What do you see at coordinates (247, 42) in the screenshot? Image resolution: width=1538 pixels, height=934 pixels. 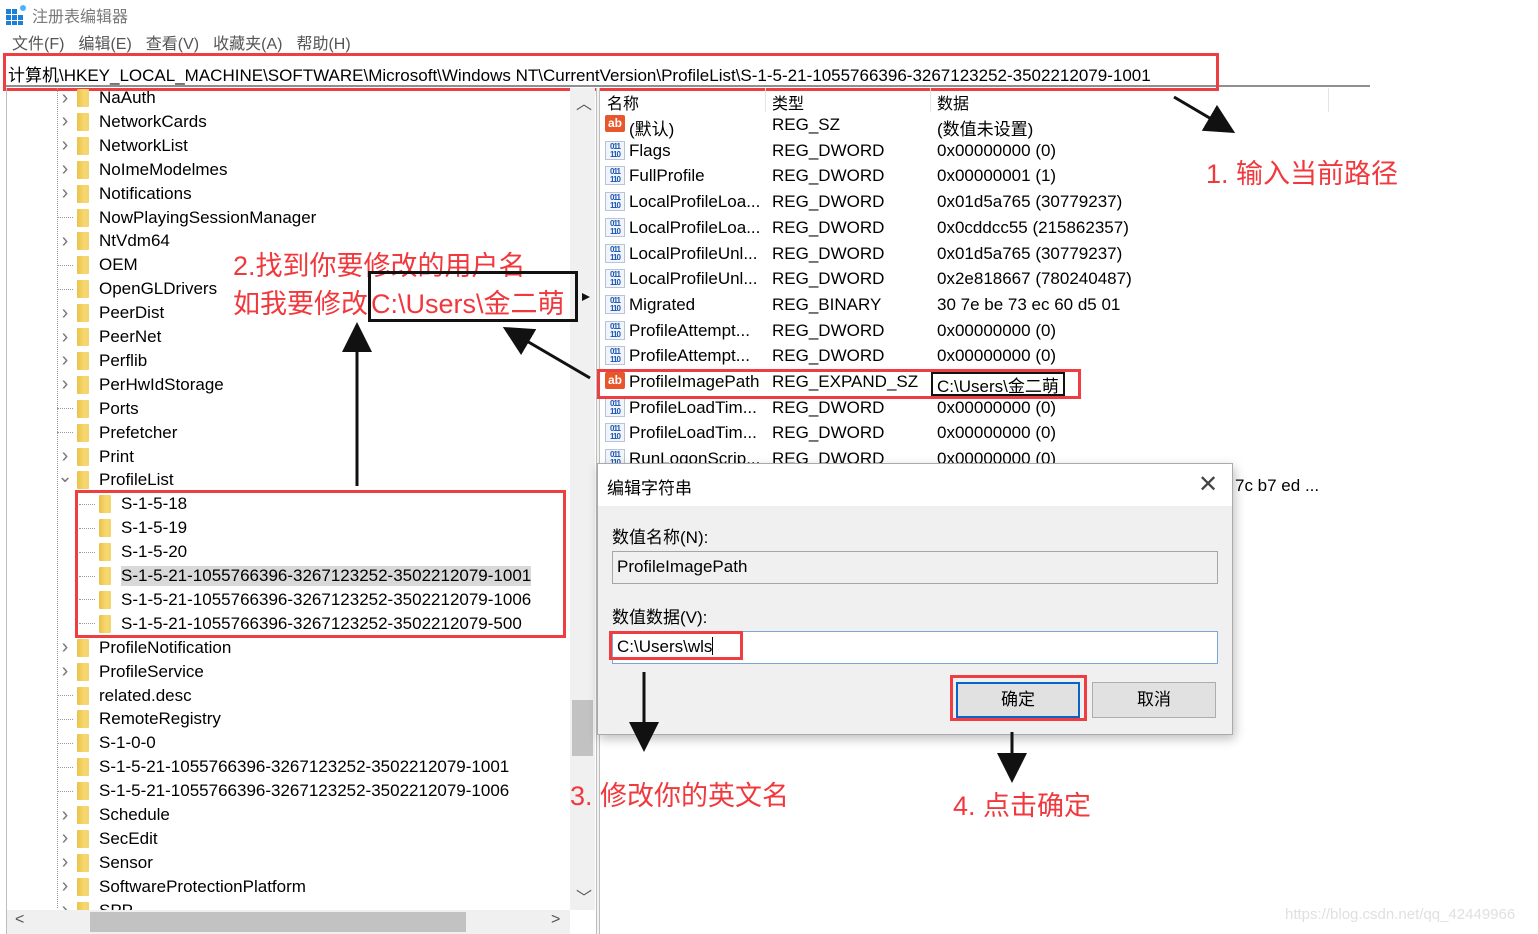 I see `menu-favorites: 收藏夹(A)` at bounding box center [247, 42].